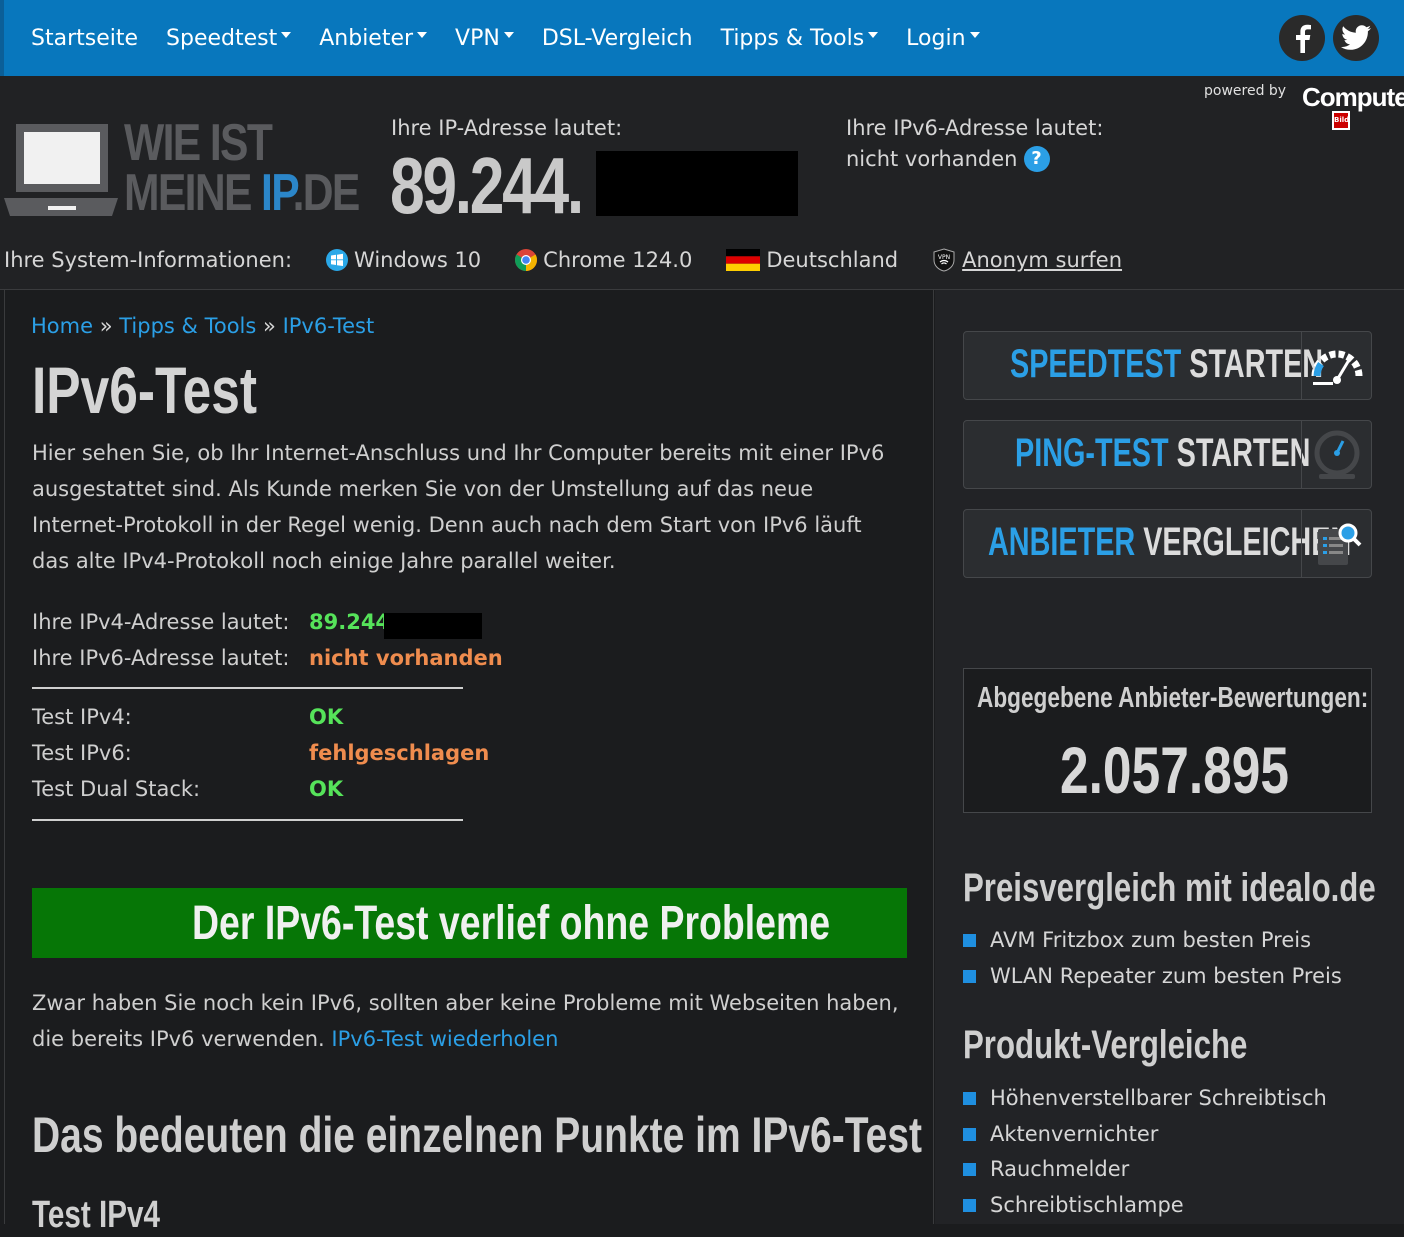 This screenshot has width=1404, height=1237. Describe the element at coordinates (507, 128) in the screenshot. I see `ip-label: Ihre IP-Adresse lautet:` at that location.